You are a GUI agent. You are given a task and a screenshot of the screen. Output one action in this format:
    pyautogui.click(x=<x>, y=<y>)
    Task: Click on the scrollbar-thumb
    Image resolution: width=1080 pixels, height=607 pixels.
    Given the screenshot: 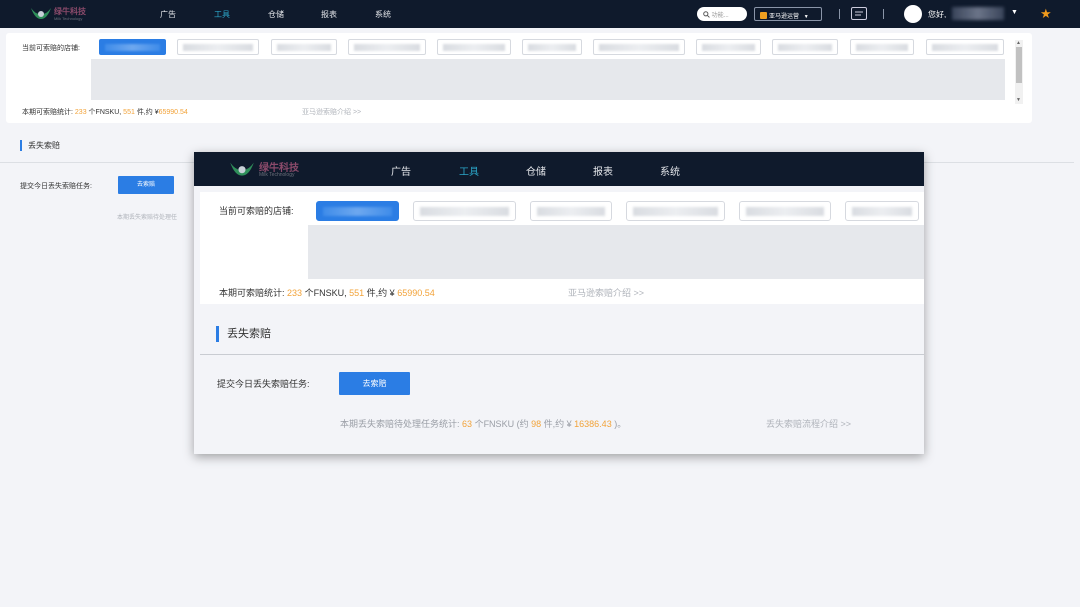 What is the action you would take?
    pyautogui.click(x=1019, y=65)
    